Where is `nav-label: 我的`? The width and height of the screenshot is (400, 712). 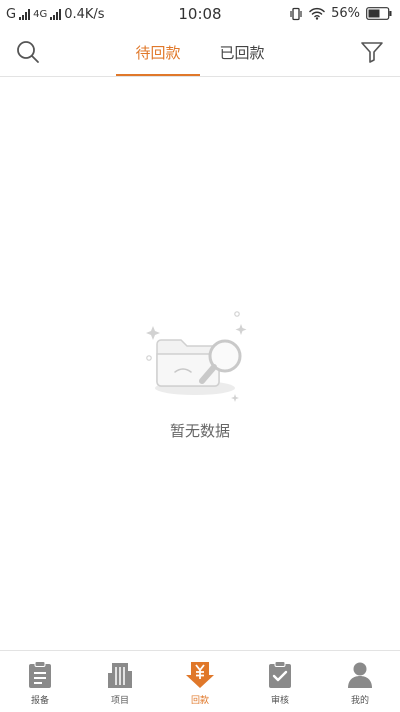 nav-label: 我的 is located at coordinates (359, 701).